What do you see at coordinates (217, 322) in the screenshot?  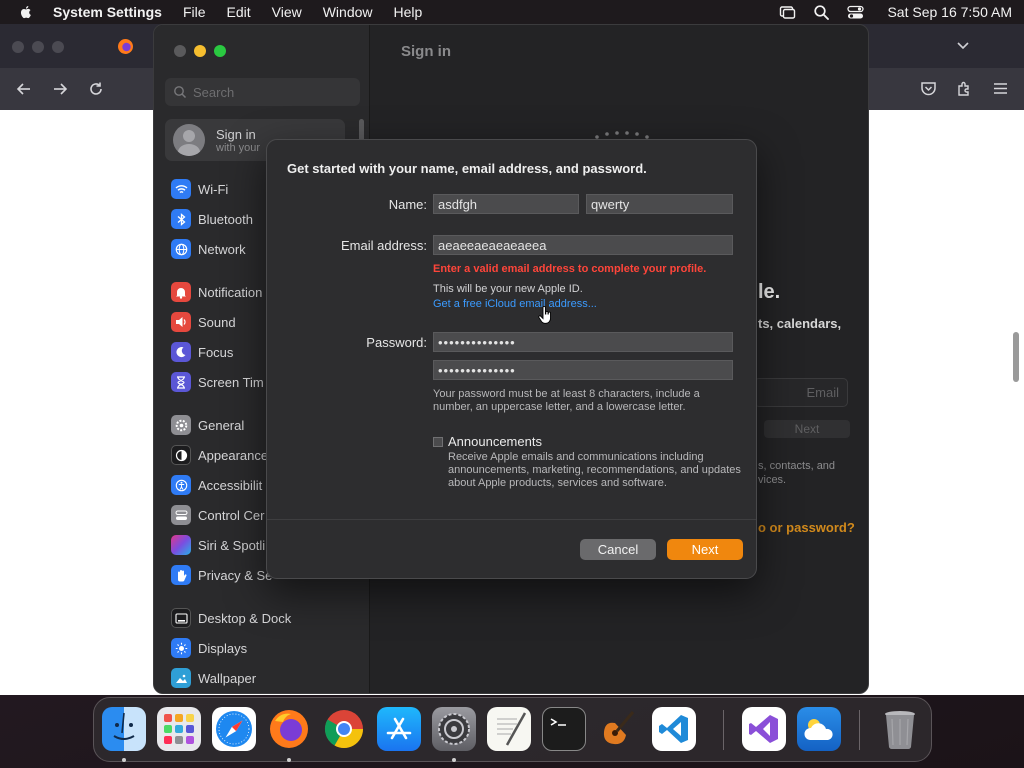 I see `sidebar-item-label: Sound` at bounding box center [217, 322].